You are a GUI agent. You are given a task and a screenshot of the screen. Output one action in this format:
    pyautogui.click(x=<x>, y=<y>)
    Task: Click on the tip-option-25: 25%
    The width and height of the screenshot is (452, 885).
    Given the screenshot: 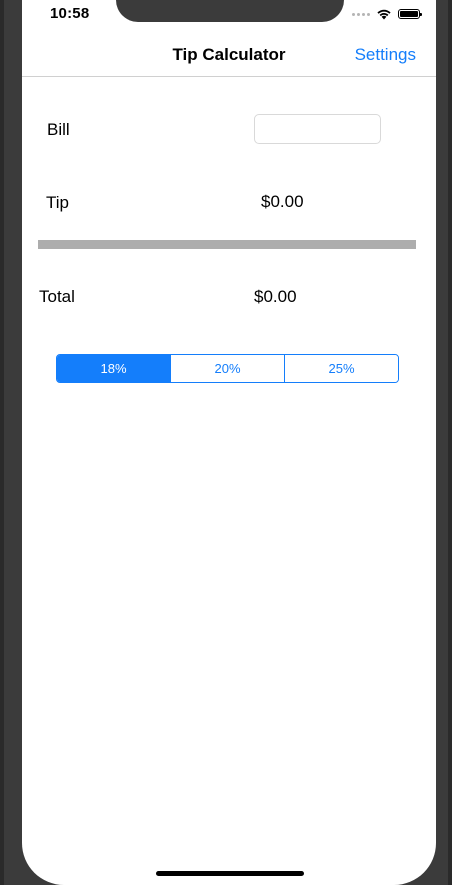 What is the action you would take?
    pyautogui.click(x=341, y=368)
    